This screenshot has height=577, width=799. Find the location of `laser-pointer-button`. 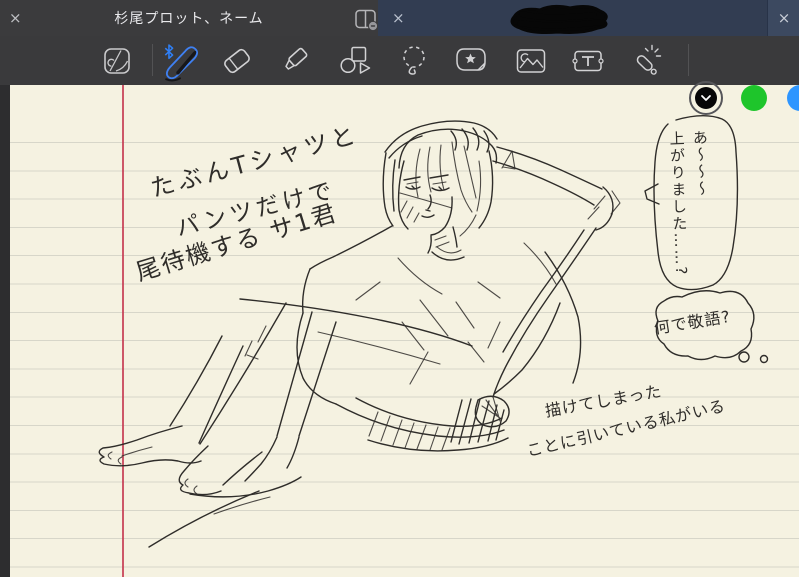

laser-pointer-button is located at coordinates (646, 61).